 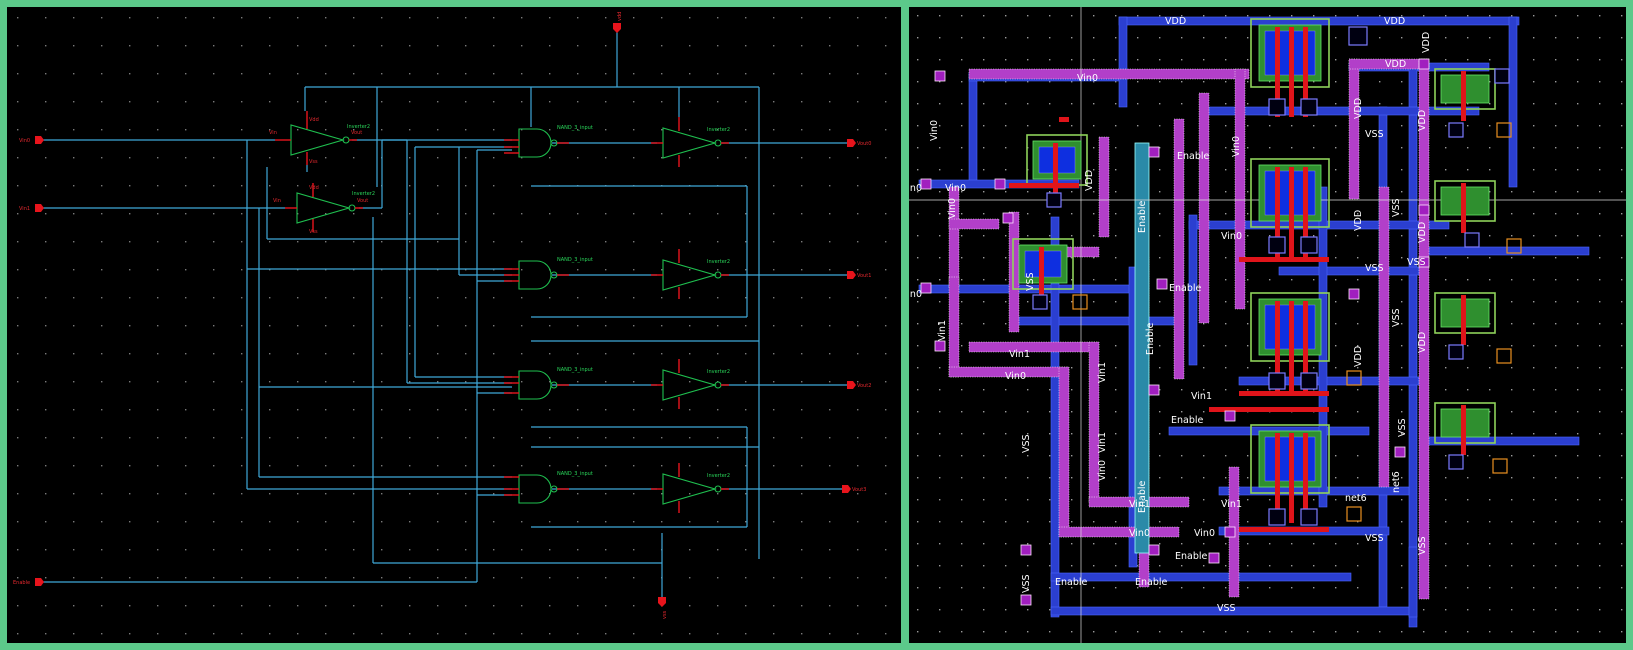 I want to click on pin-label-vdd: vdd, so click(x=620, y=16).